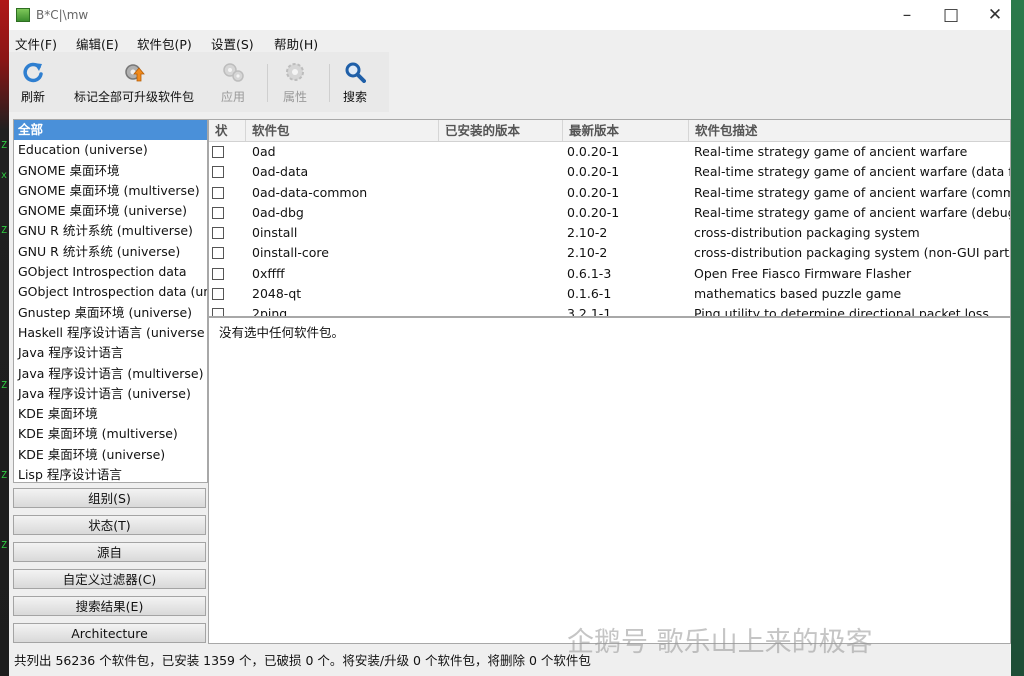 The height and width of the screenshot is (676, 1024). Describe the element at coordinates (310, 192) in the screenshot. I see `package-name: 0ad-data-common` at that location.